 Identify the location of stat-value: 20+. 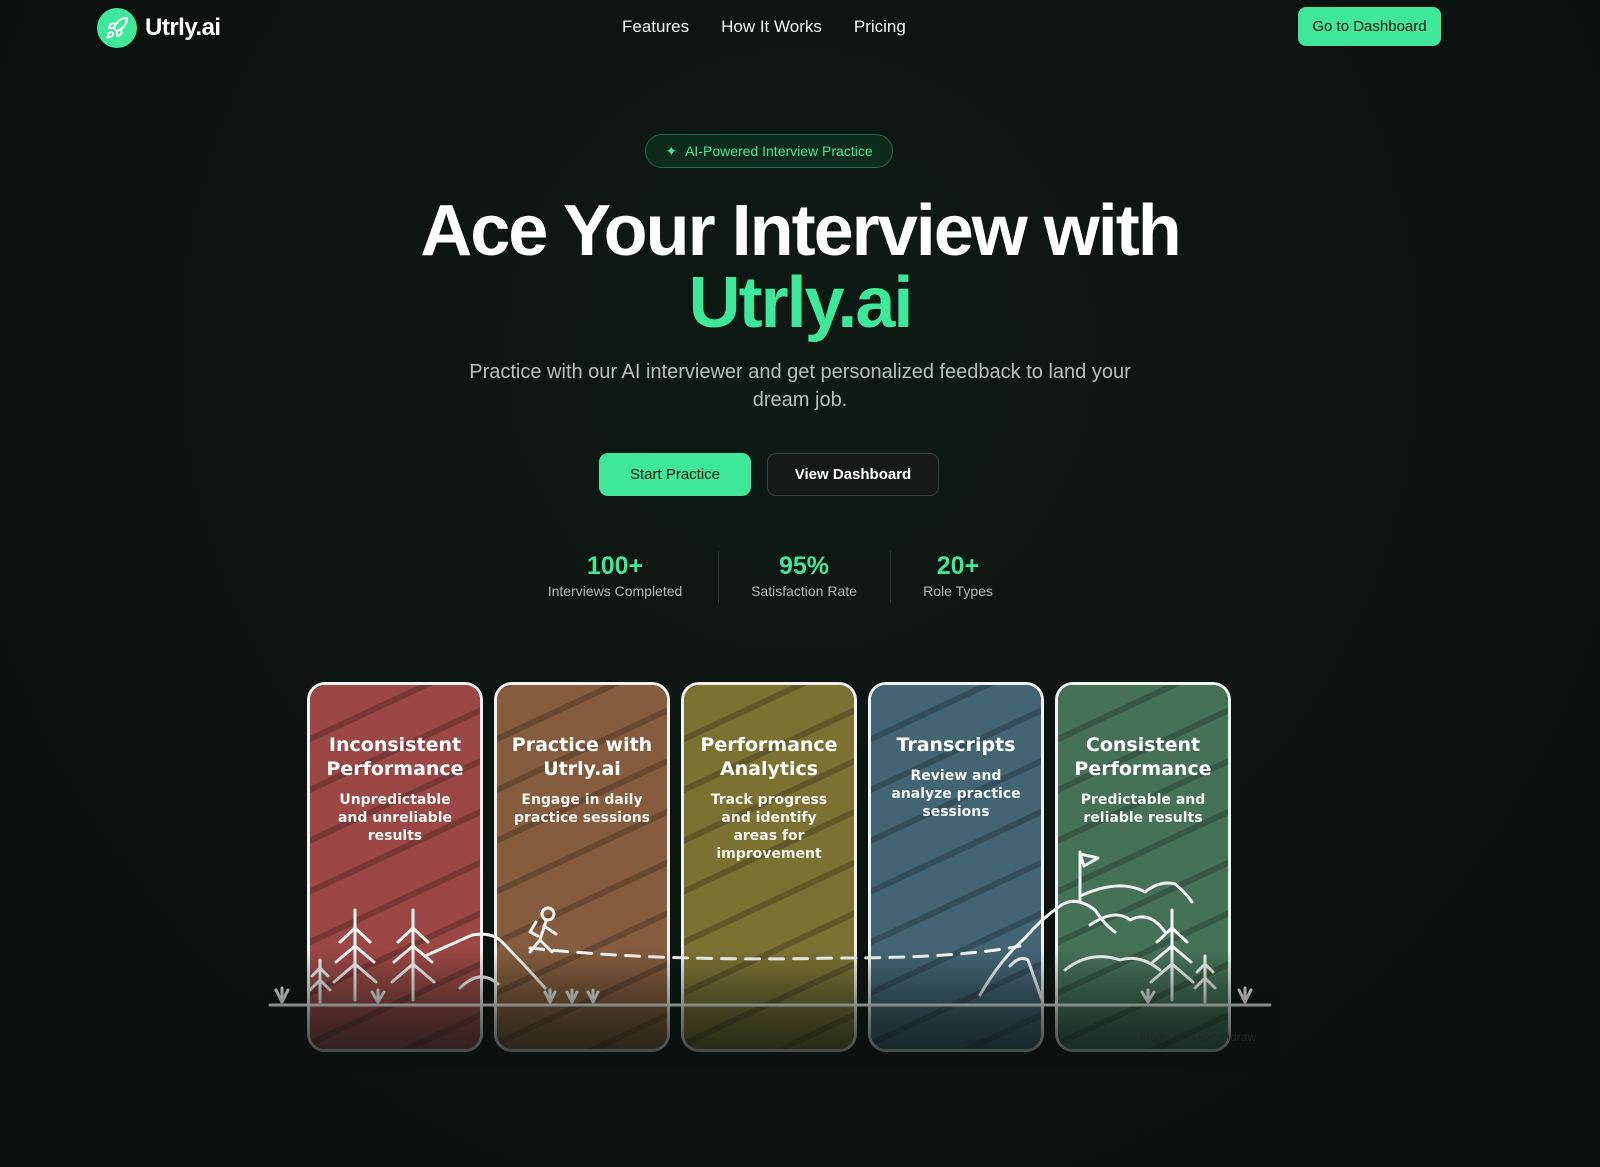
(958, 566).